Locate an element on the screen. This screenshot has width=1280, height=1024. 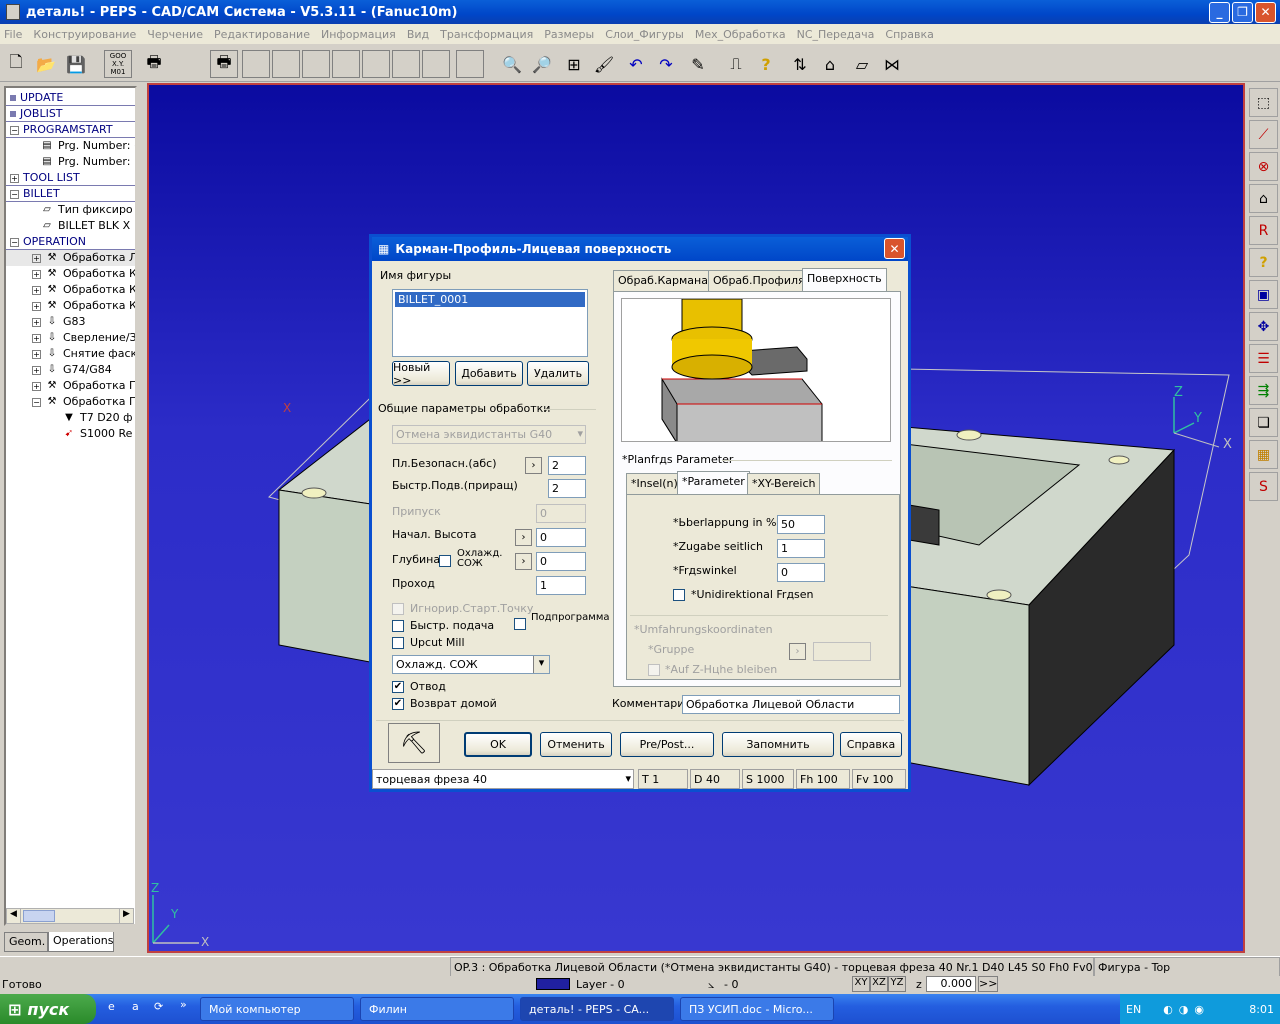
minimize-button: _ is located at coordinates (1219, 12).